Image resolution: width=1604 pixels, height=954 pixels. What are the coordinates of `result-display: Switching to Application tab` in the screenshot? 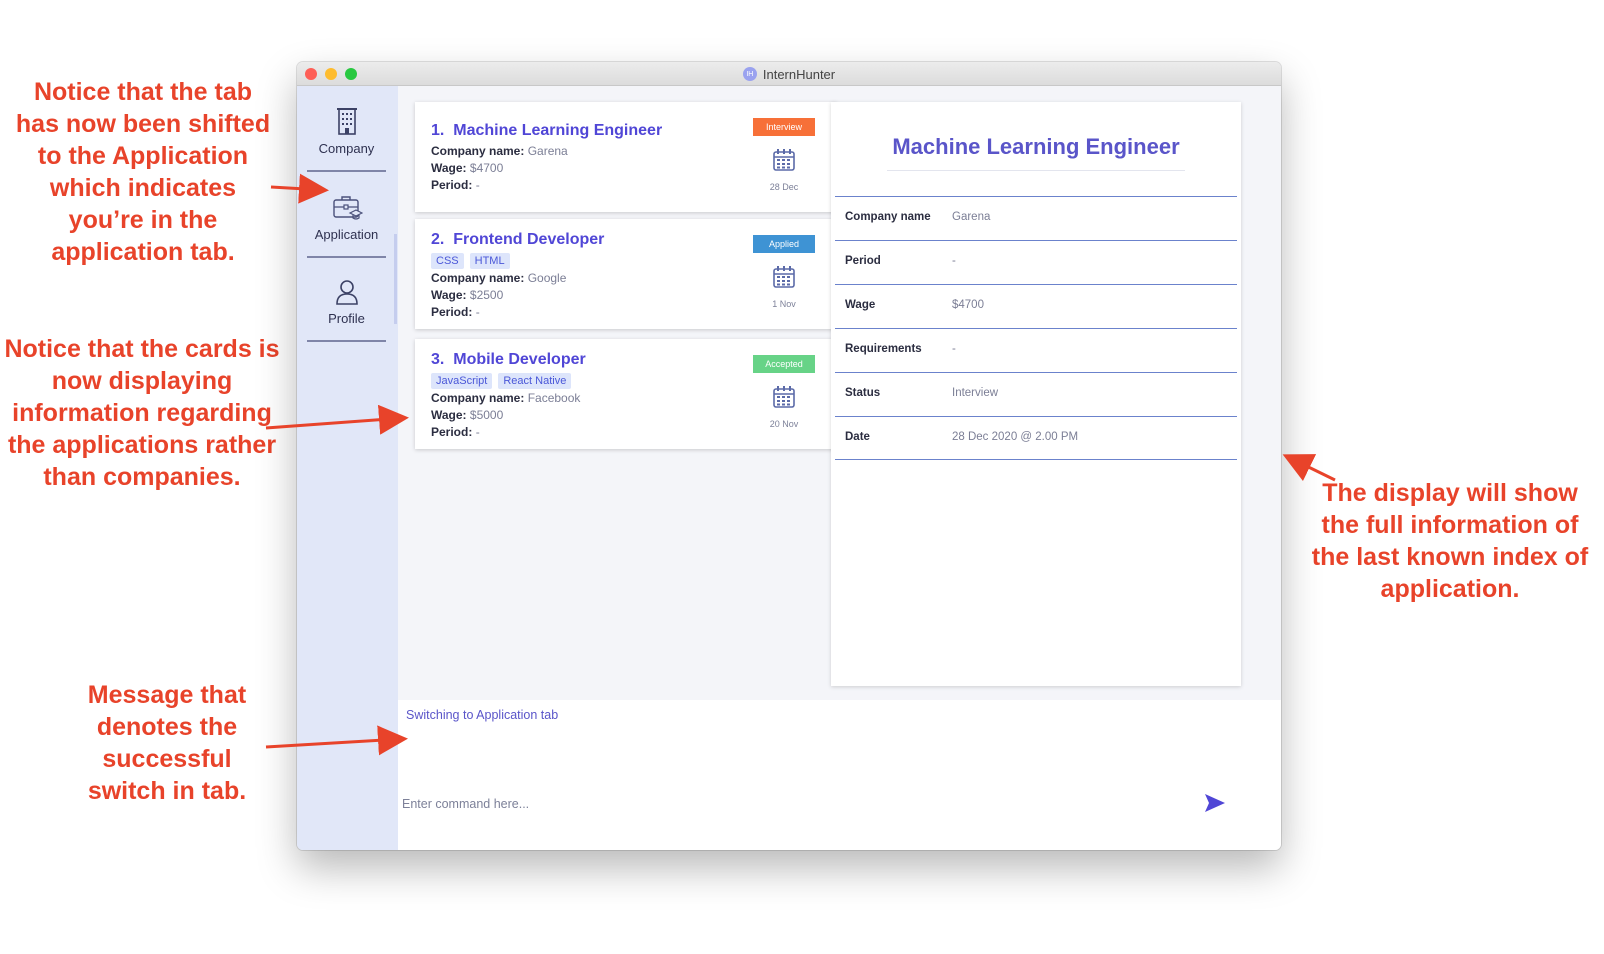 It's located at (839, 775).